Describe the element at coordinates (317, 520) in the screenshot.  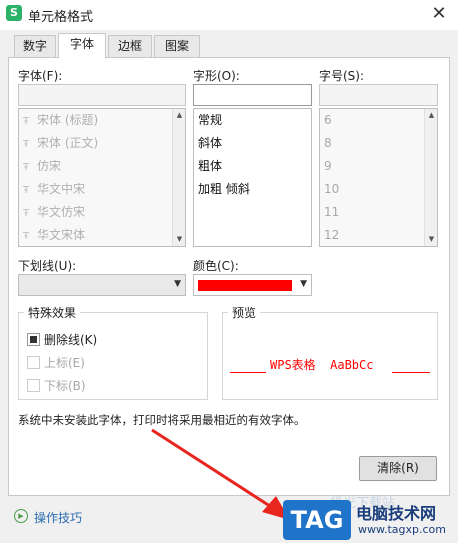
I see `watermark-tag-logo: TAG` at that location.